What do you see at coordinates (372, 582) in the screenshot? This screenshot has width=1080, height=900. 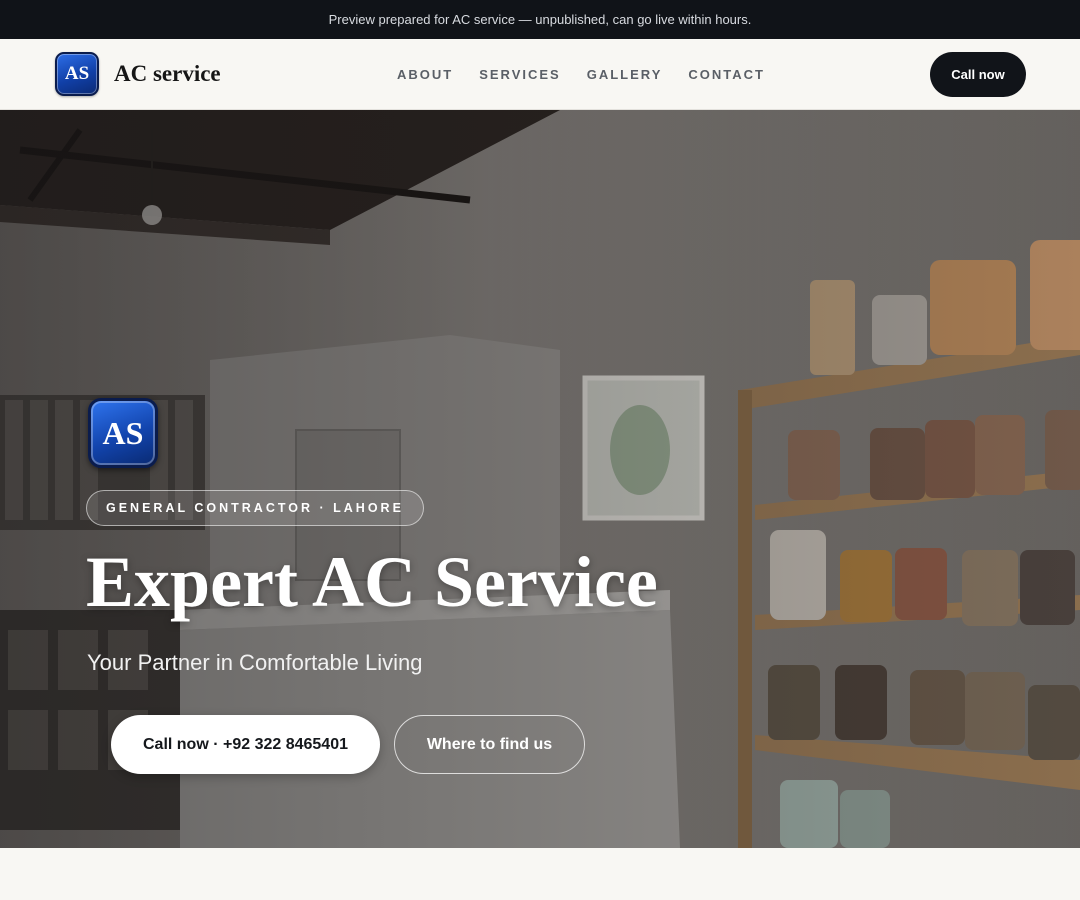 I see `hero-title: Expert AC Service` at bounding box center [372, 582].